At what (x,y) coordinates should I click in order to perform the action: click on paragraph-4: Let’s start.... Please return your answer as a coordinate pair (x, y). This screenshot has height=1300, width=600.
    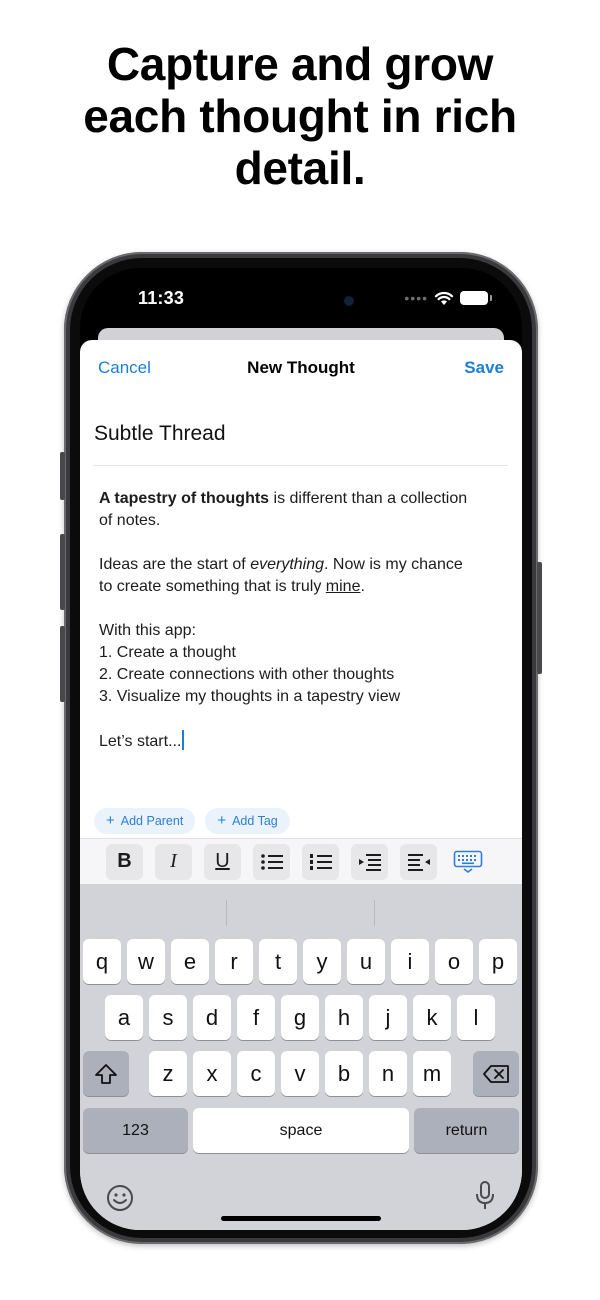
    Looking at the image, I should click on (301, 741).